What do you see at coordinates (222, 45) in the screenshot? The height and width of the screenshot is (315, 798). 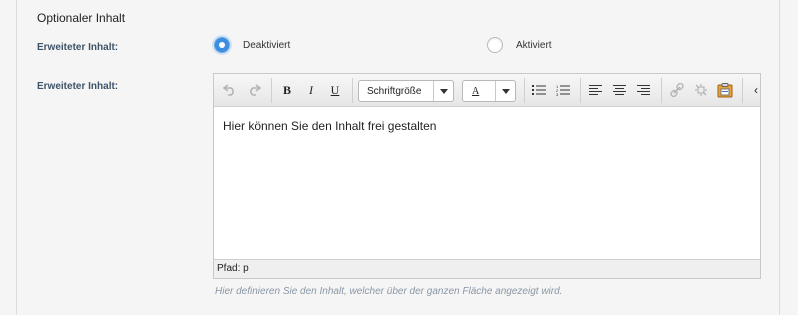 I see `radio-button-deaktiviert` at bounding box center [222, 45].